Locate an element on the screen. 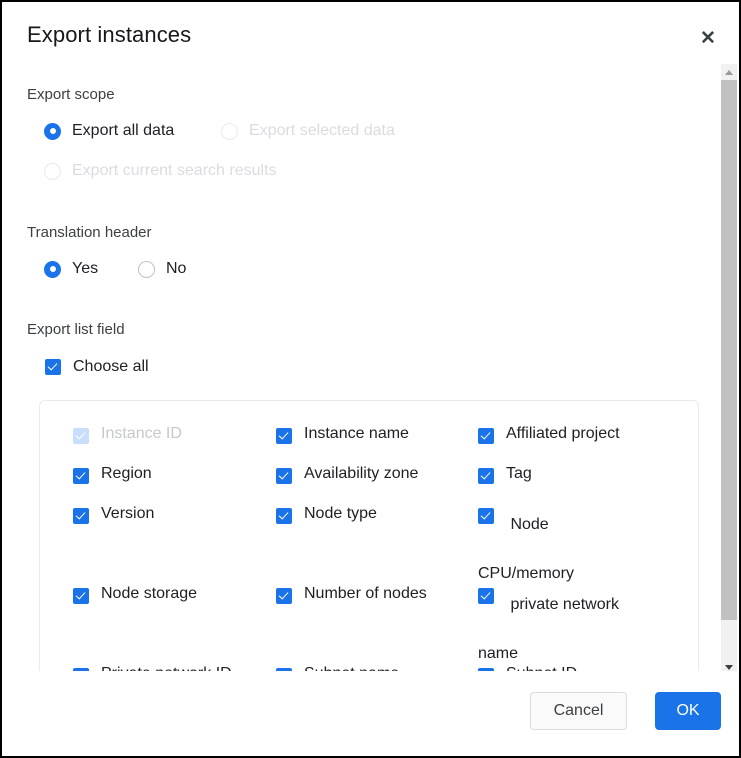 The width and height of the screenshot is (741, 758). checkbox-field-node-cpu-memory: Node CPU/memory is located at coordinates (570, 544).